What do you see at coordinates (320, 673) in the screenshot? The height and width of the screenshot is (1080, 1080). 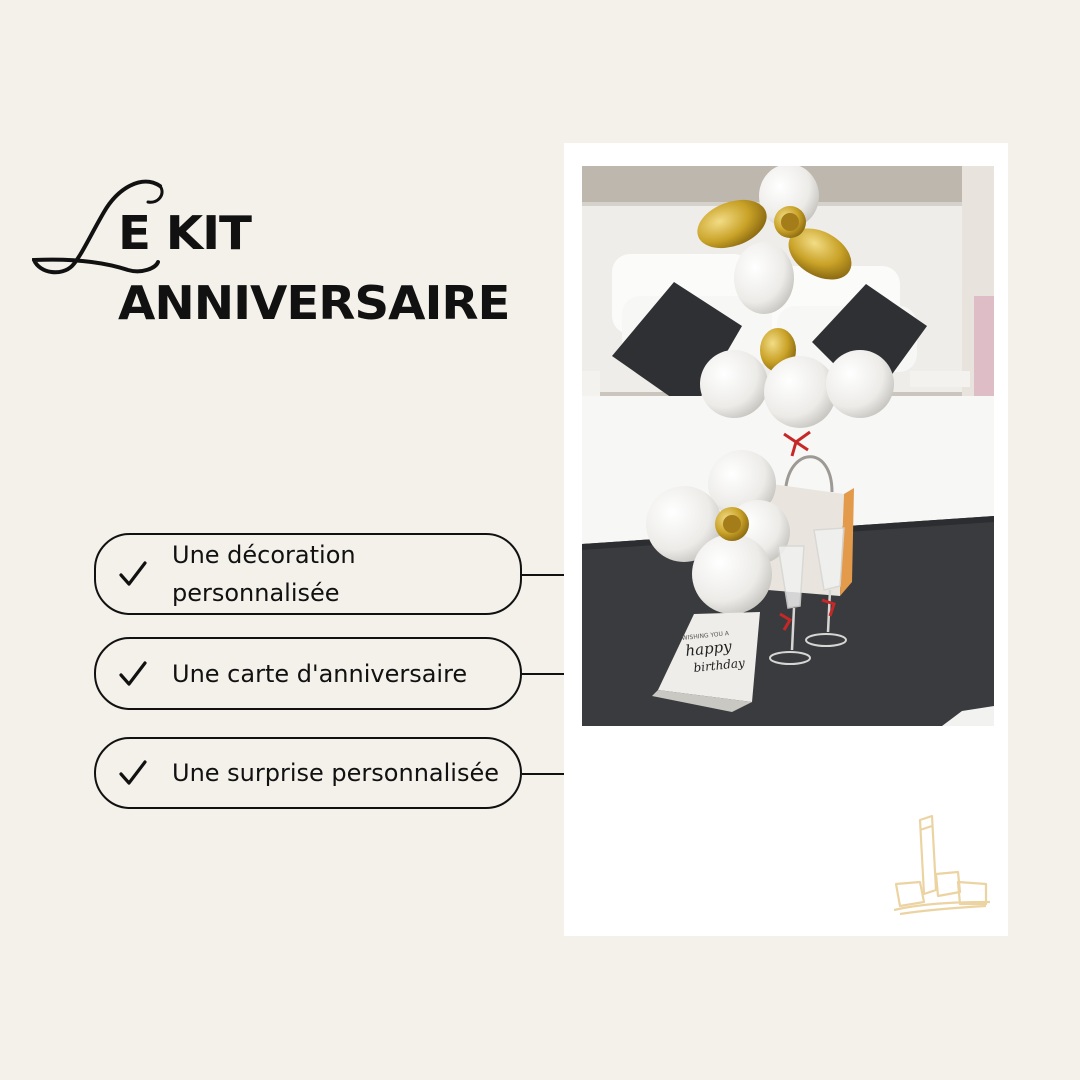 I see `feature-label: Une carte d'anniversaire` at bounding box center [320, 673].